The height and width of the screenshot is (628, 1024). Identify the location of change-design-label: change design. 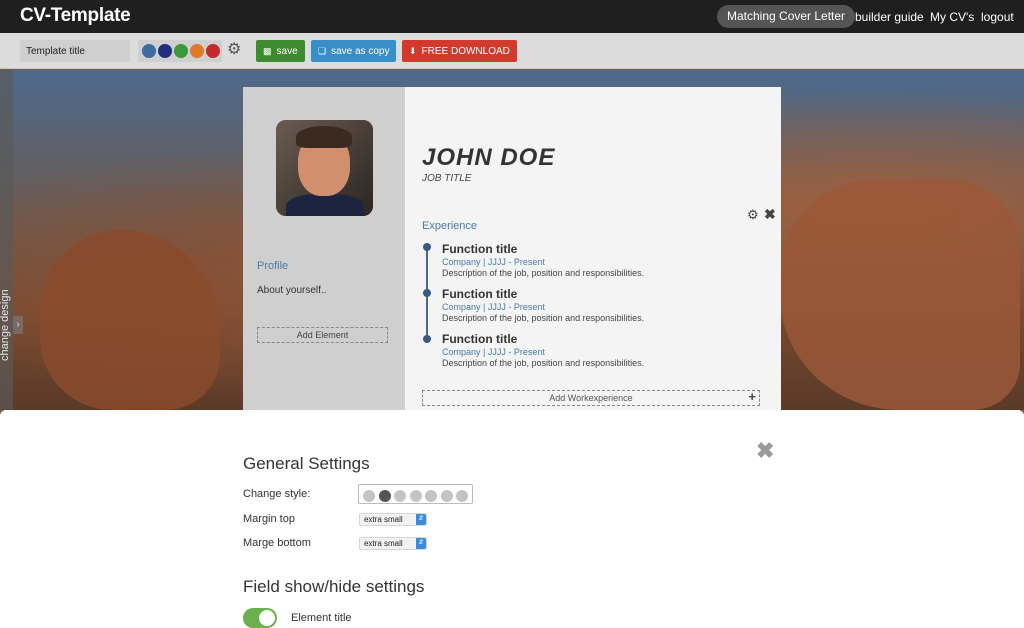
(5, 316).